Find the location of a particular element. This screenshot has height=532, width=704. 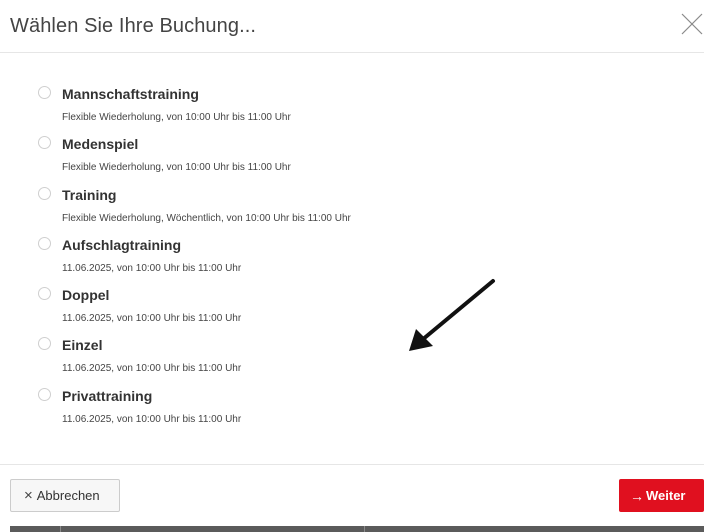

option-title: Training is located at coordinates (89, 194).